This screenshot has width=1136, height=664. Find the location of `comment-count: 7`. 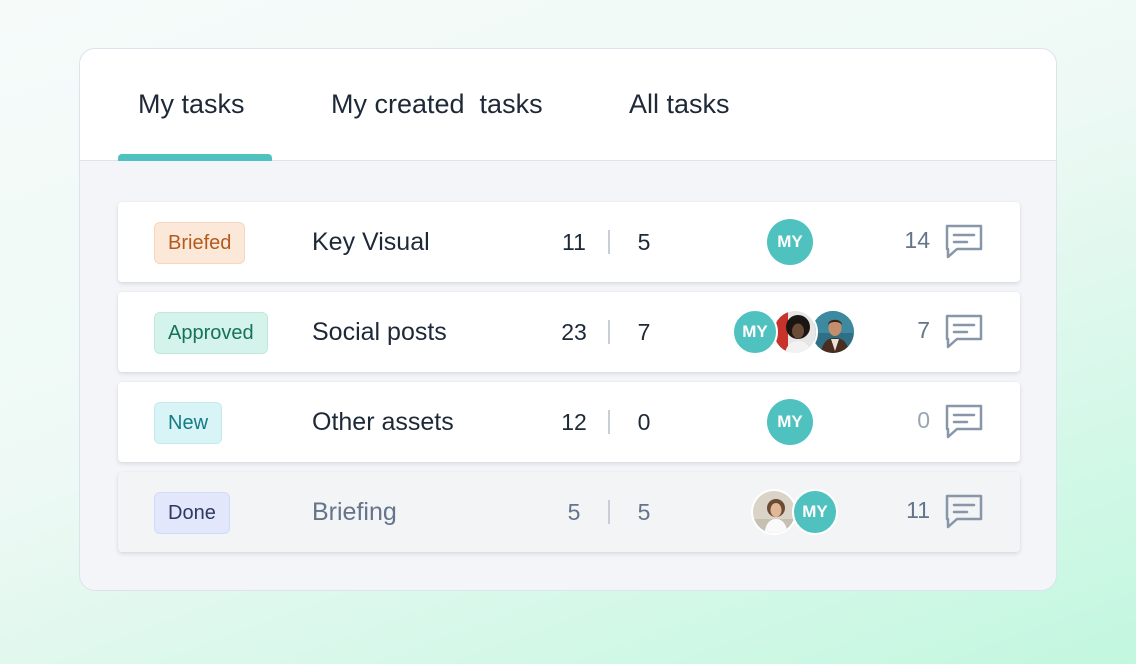

comment-count: 7 is located at coordinates (923, 330).